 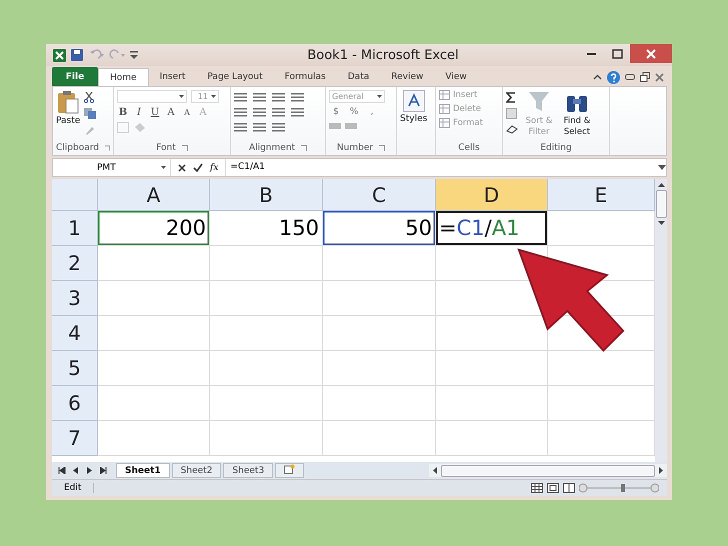 What do you see at coordinates (240, 127) in the screenshot?
I see `decrease-indent-icon` at bounding box center [240, 127].